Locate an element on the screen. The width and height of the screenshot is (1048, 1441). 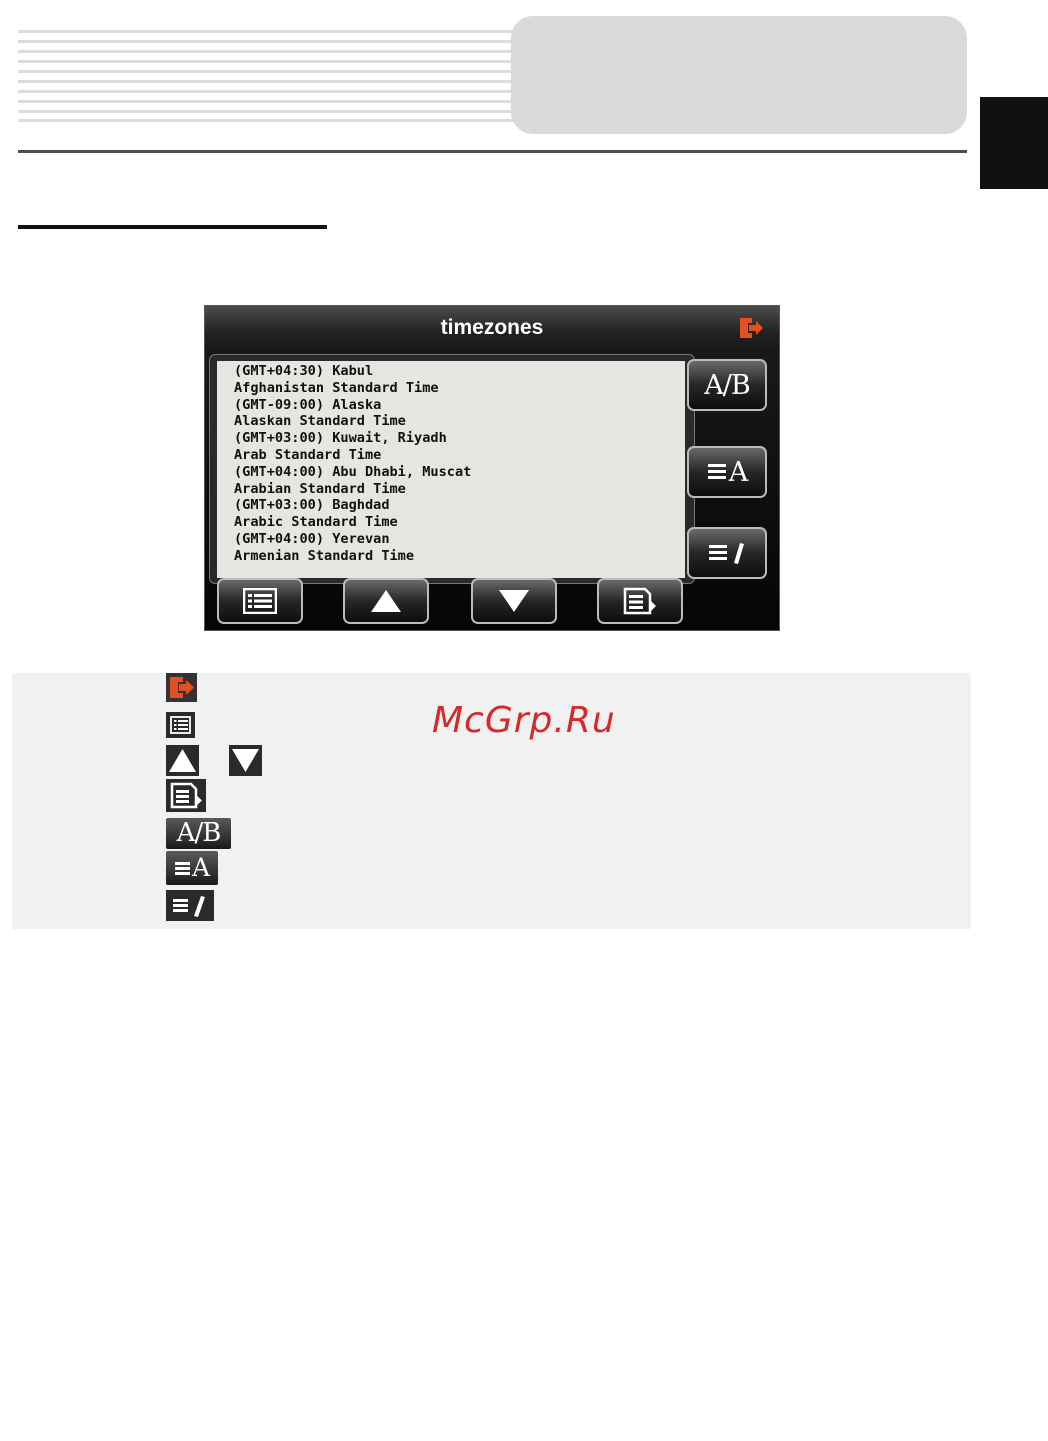
ab-toggle-icon: A/B is located at coordinates (198, 833).